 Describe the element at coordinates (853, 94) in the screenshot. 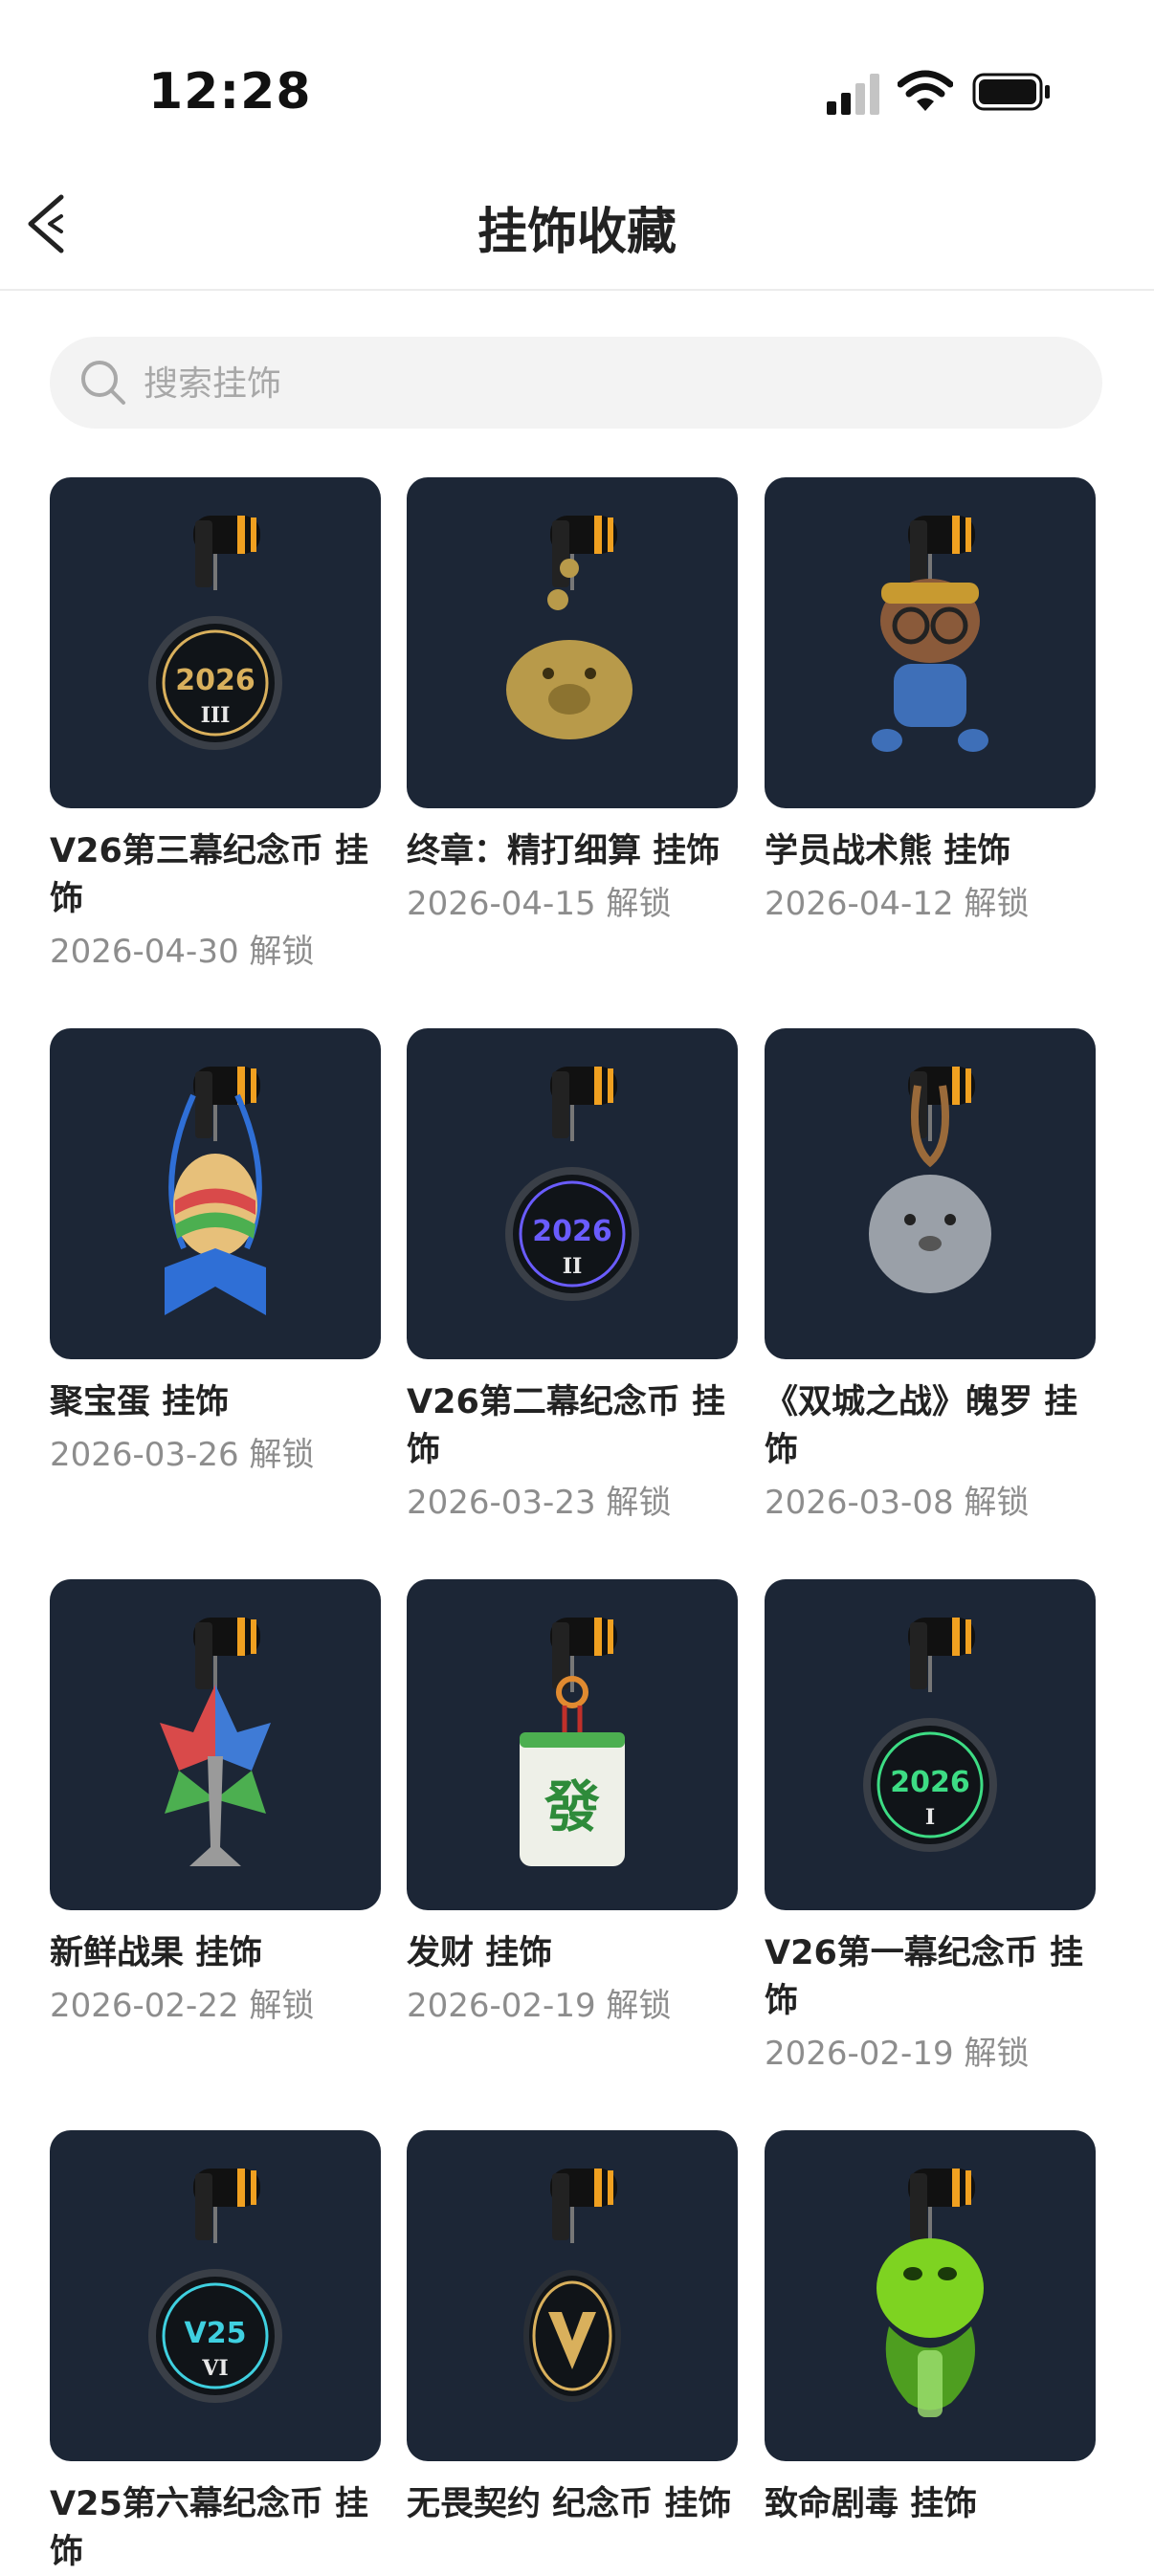

I see `cellular-signal-icon` at that location.